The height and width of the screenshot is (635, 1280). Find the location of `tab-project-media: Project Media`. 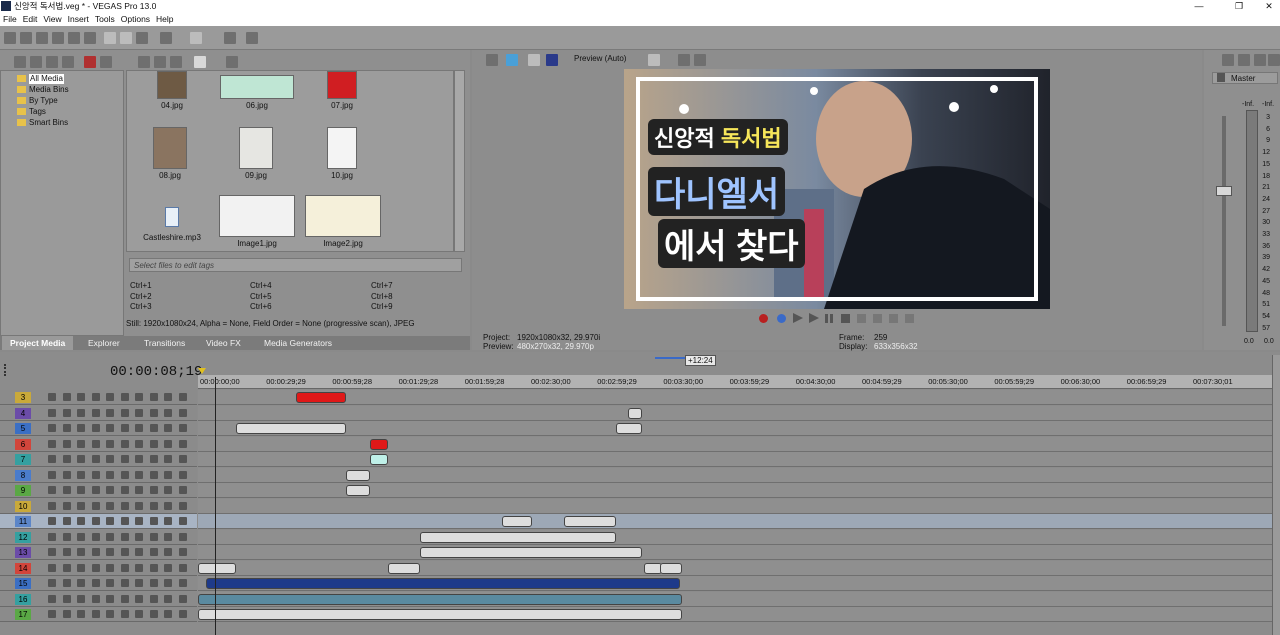

tab-project-media: Project Media is located at coordinates (38, 343).